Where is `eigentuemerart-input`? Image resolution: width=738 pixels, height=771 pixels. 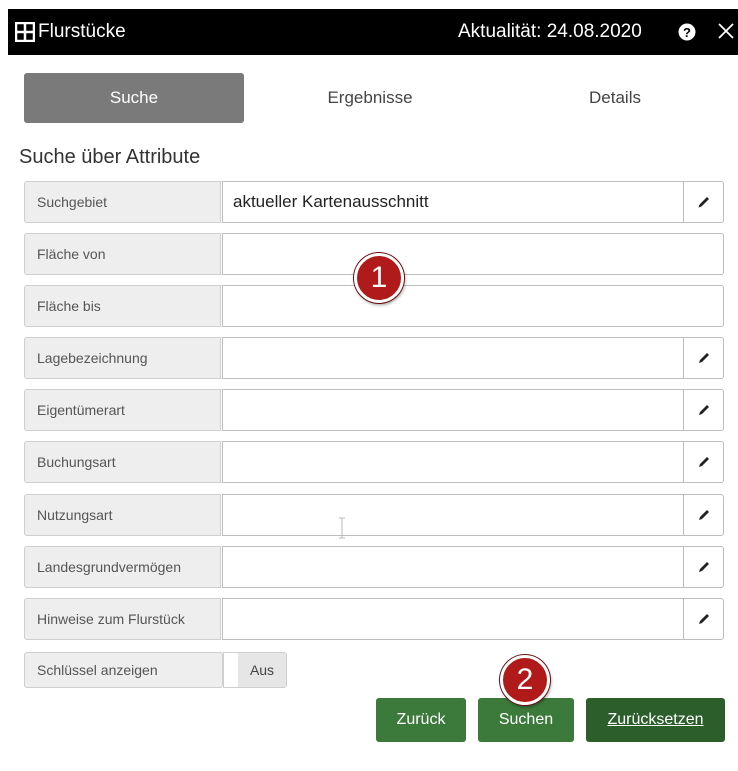 eigentuemerart-input is located at coordinates (453, 410).